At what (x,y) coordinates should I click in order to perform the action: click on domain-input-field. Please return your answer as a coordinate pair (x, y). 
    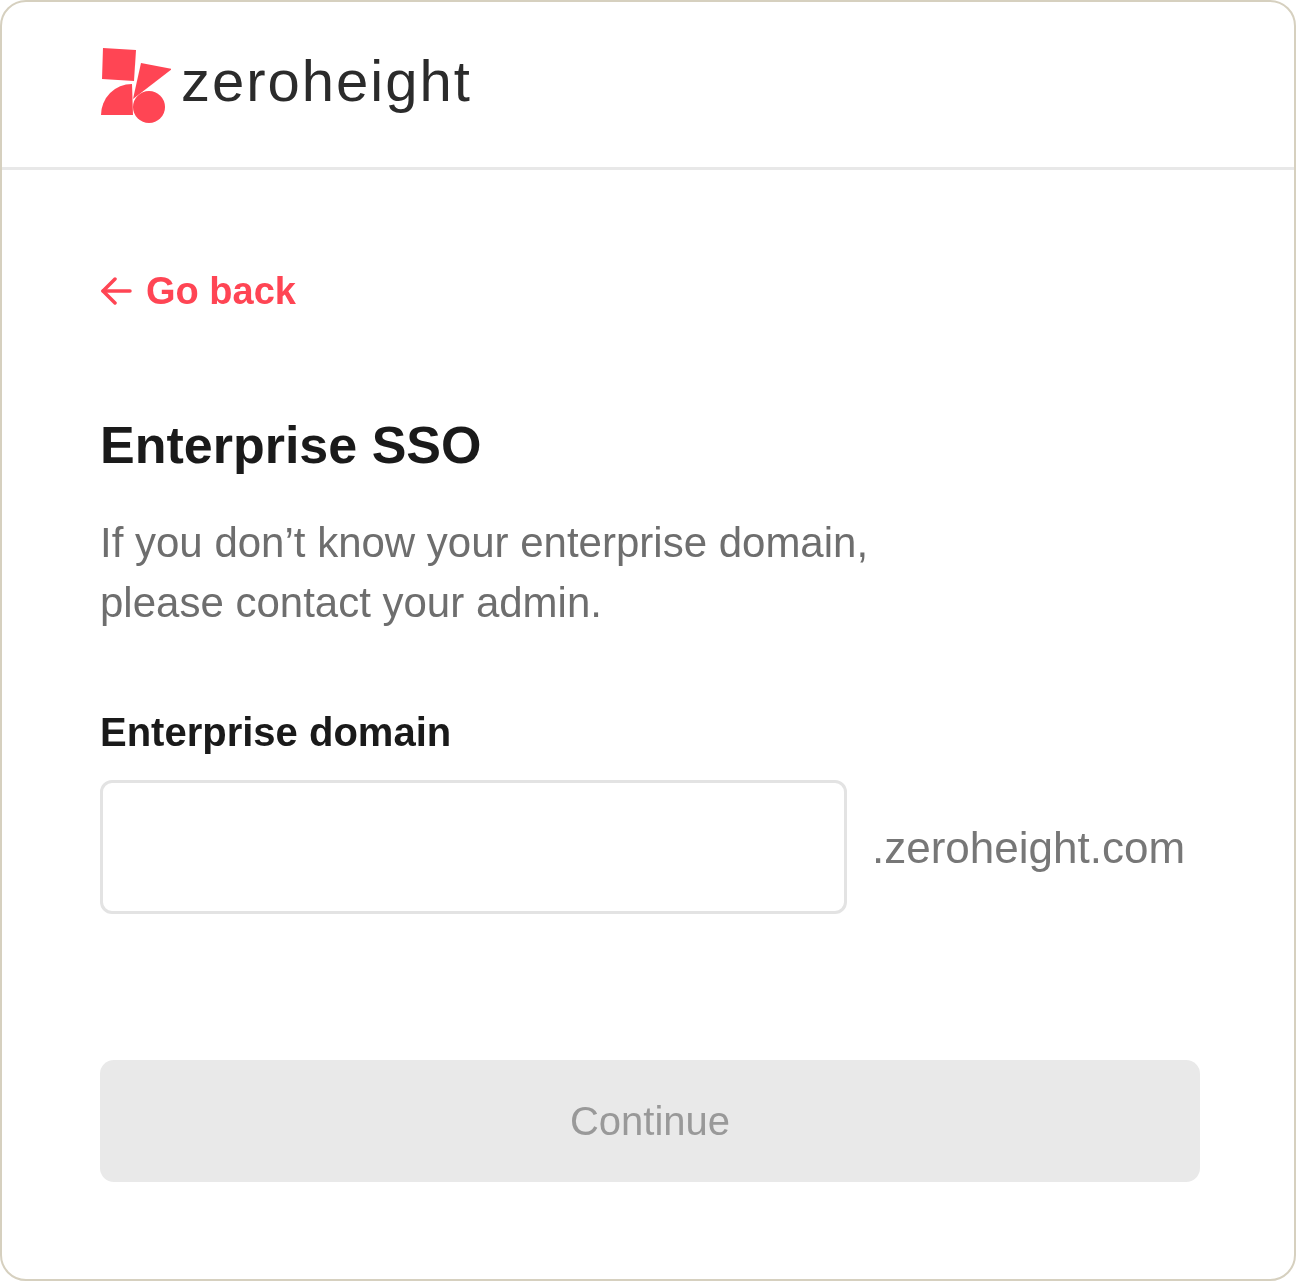
    Looking at the image, I should click on (473, 847).